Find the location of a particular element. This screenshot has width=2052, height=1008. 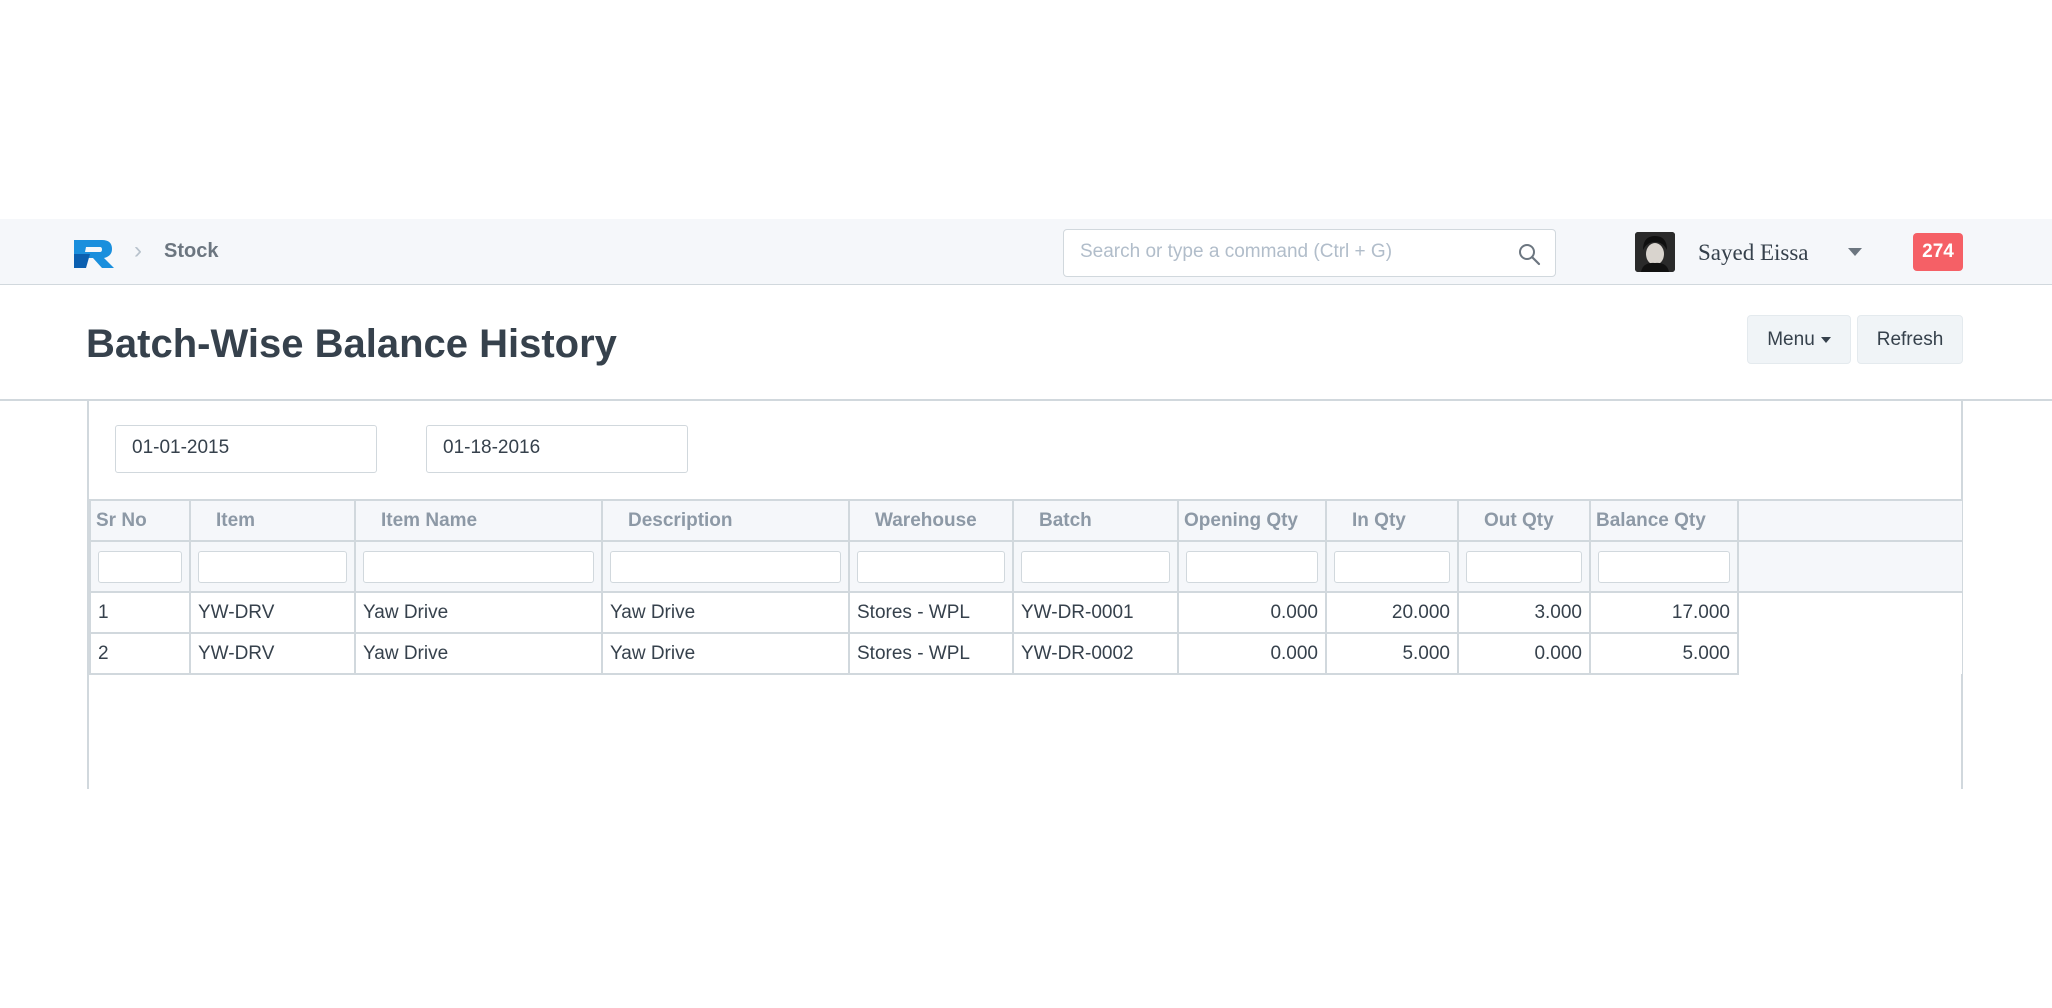

column-header: Out Qty is located at coordinates (1524, 520).